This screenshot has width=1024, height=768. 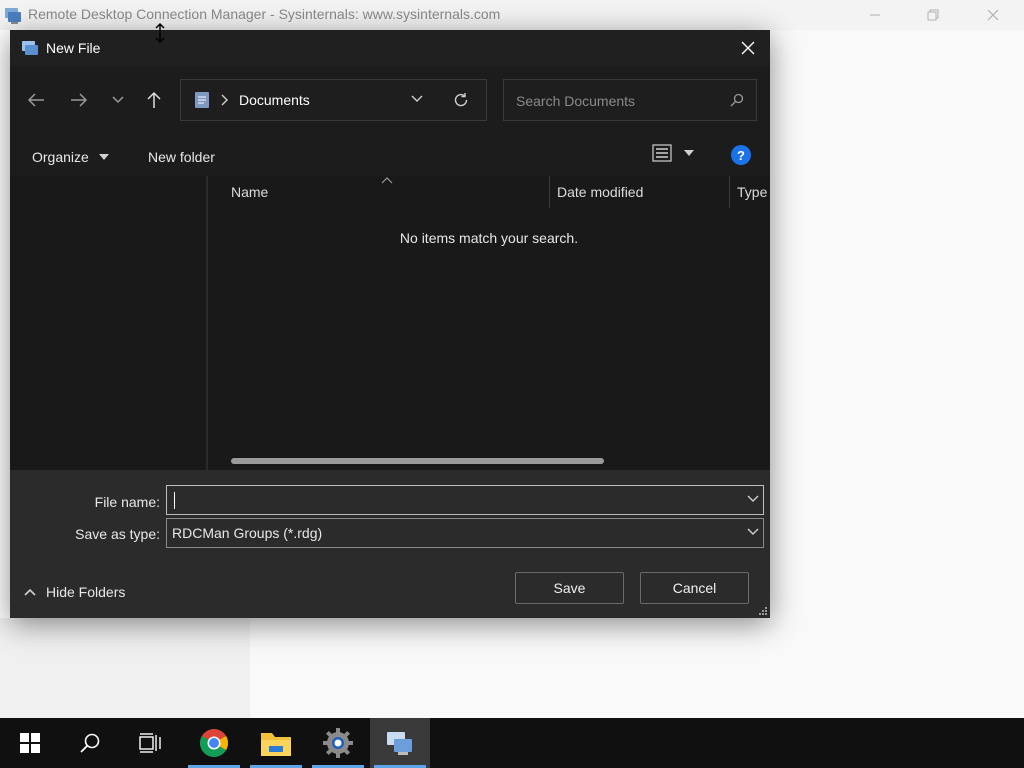 I want to click on restore-button, so click(x=933, y=15).